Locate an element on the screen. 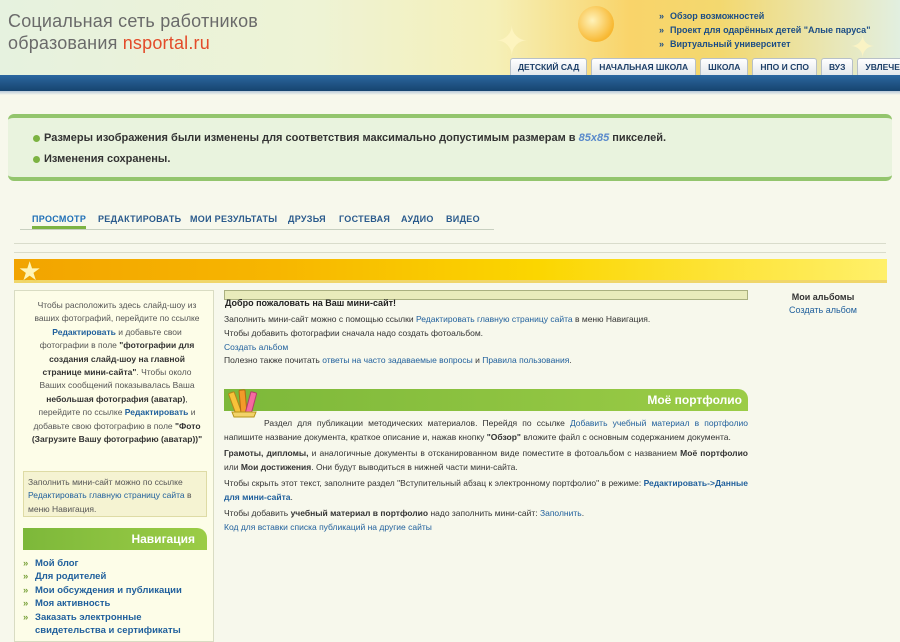  tab-school: ШКОЛА is located at coordinates (724, 66).